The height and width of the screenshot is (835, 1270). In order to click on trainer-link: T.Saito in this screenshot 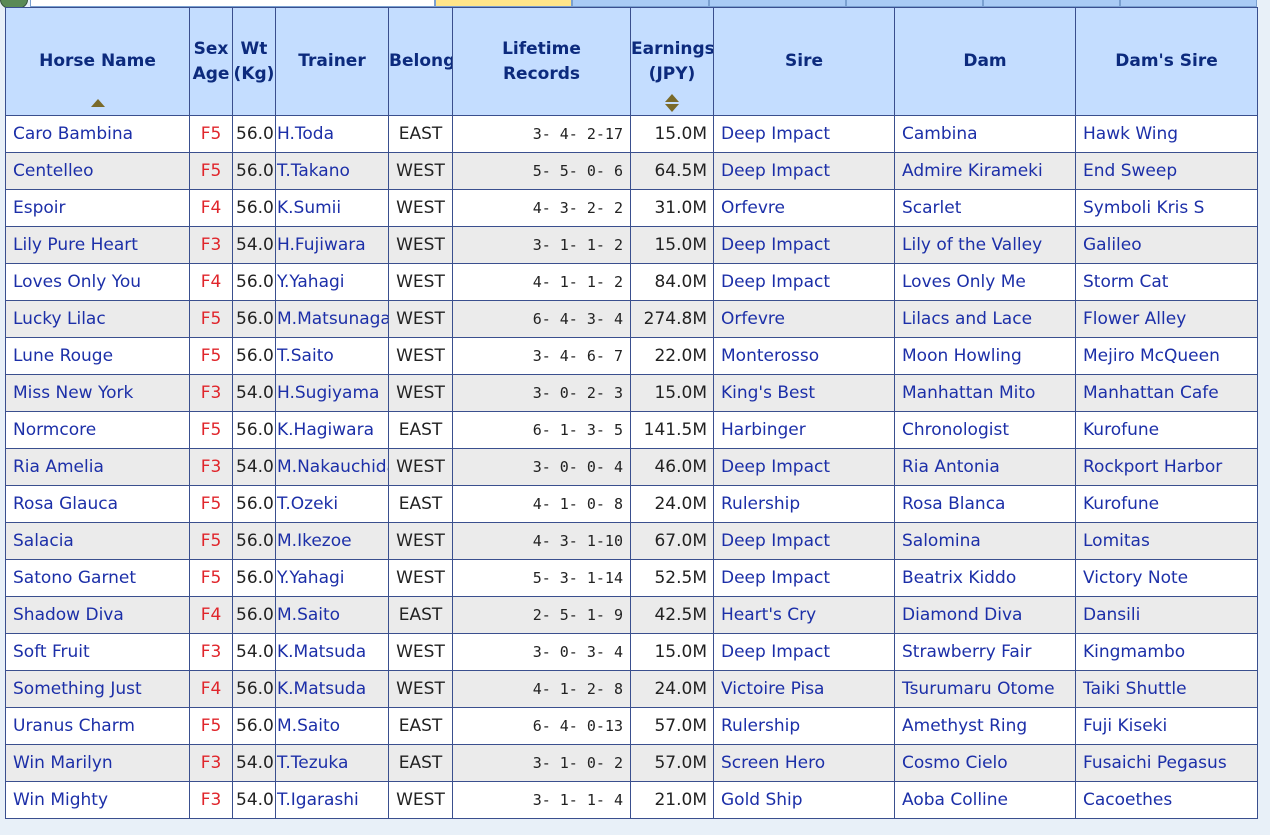, I will do `click(332, 356)`.